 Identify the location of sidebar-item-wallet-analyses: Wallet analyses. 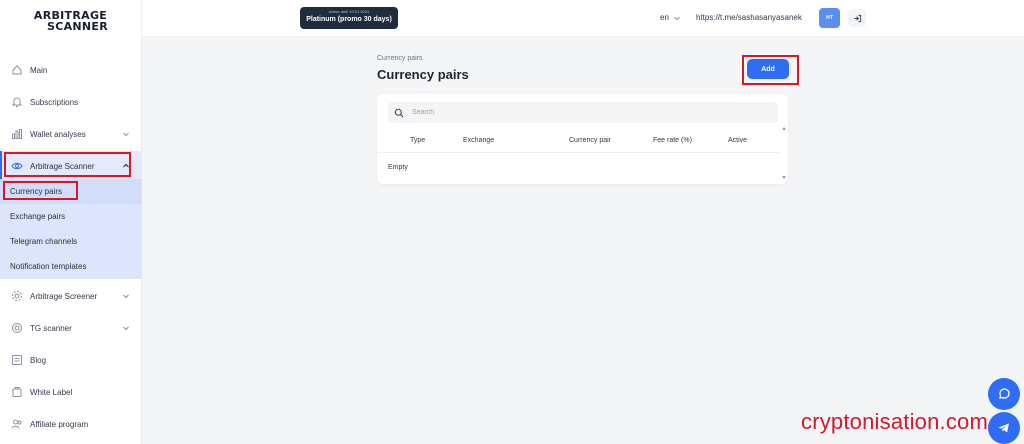
(71, 134).